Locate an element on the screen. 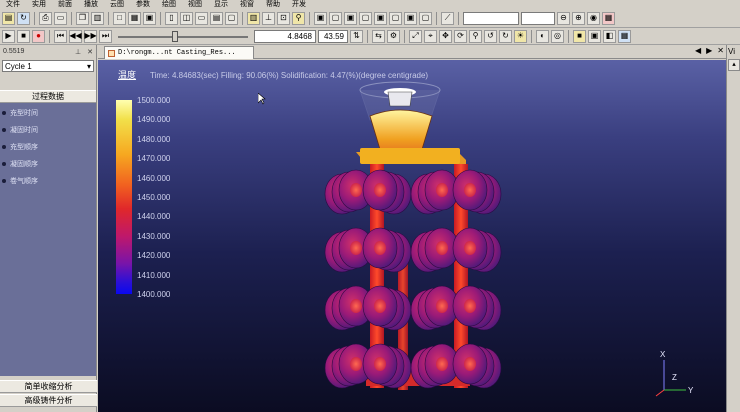  menu-item: 播放 is located at coordinates (91, 4).